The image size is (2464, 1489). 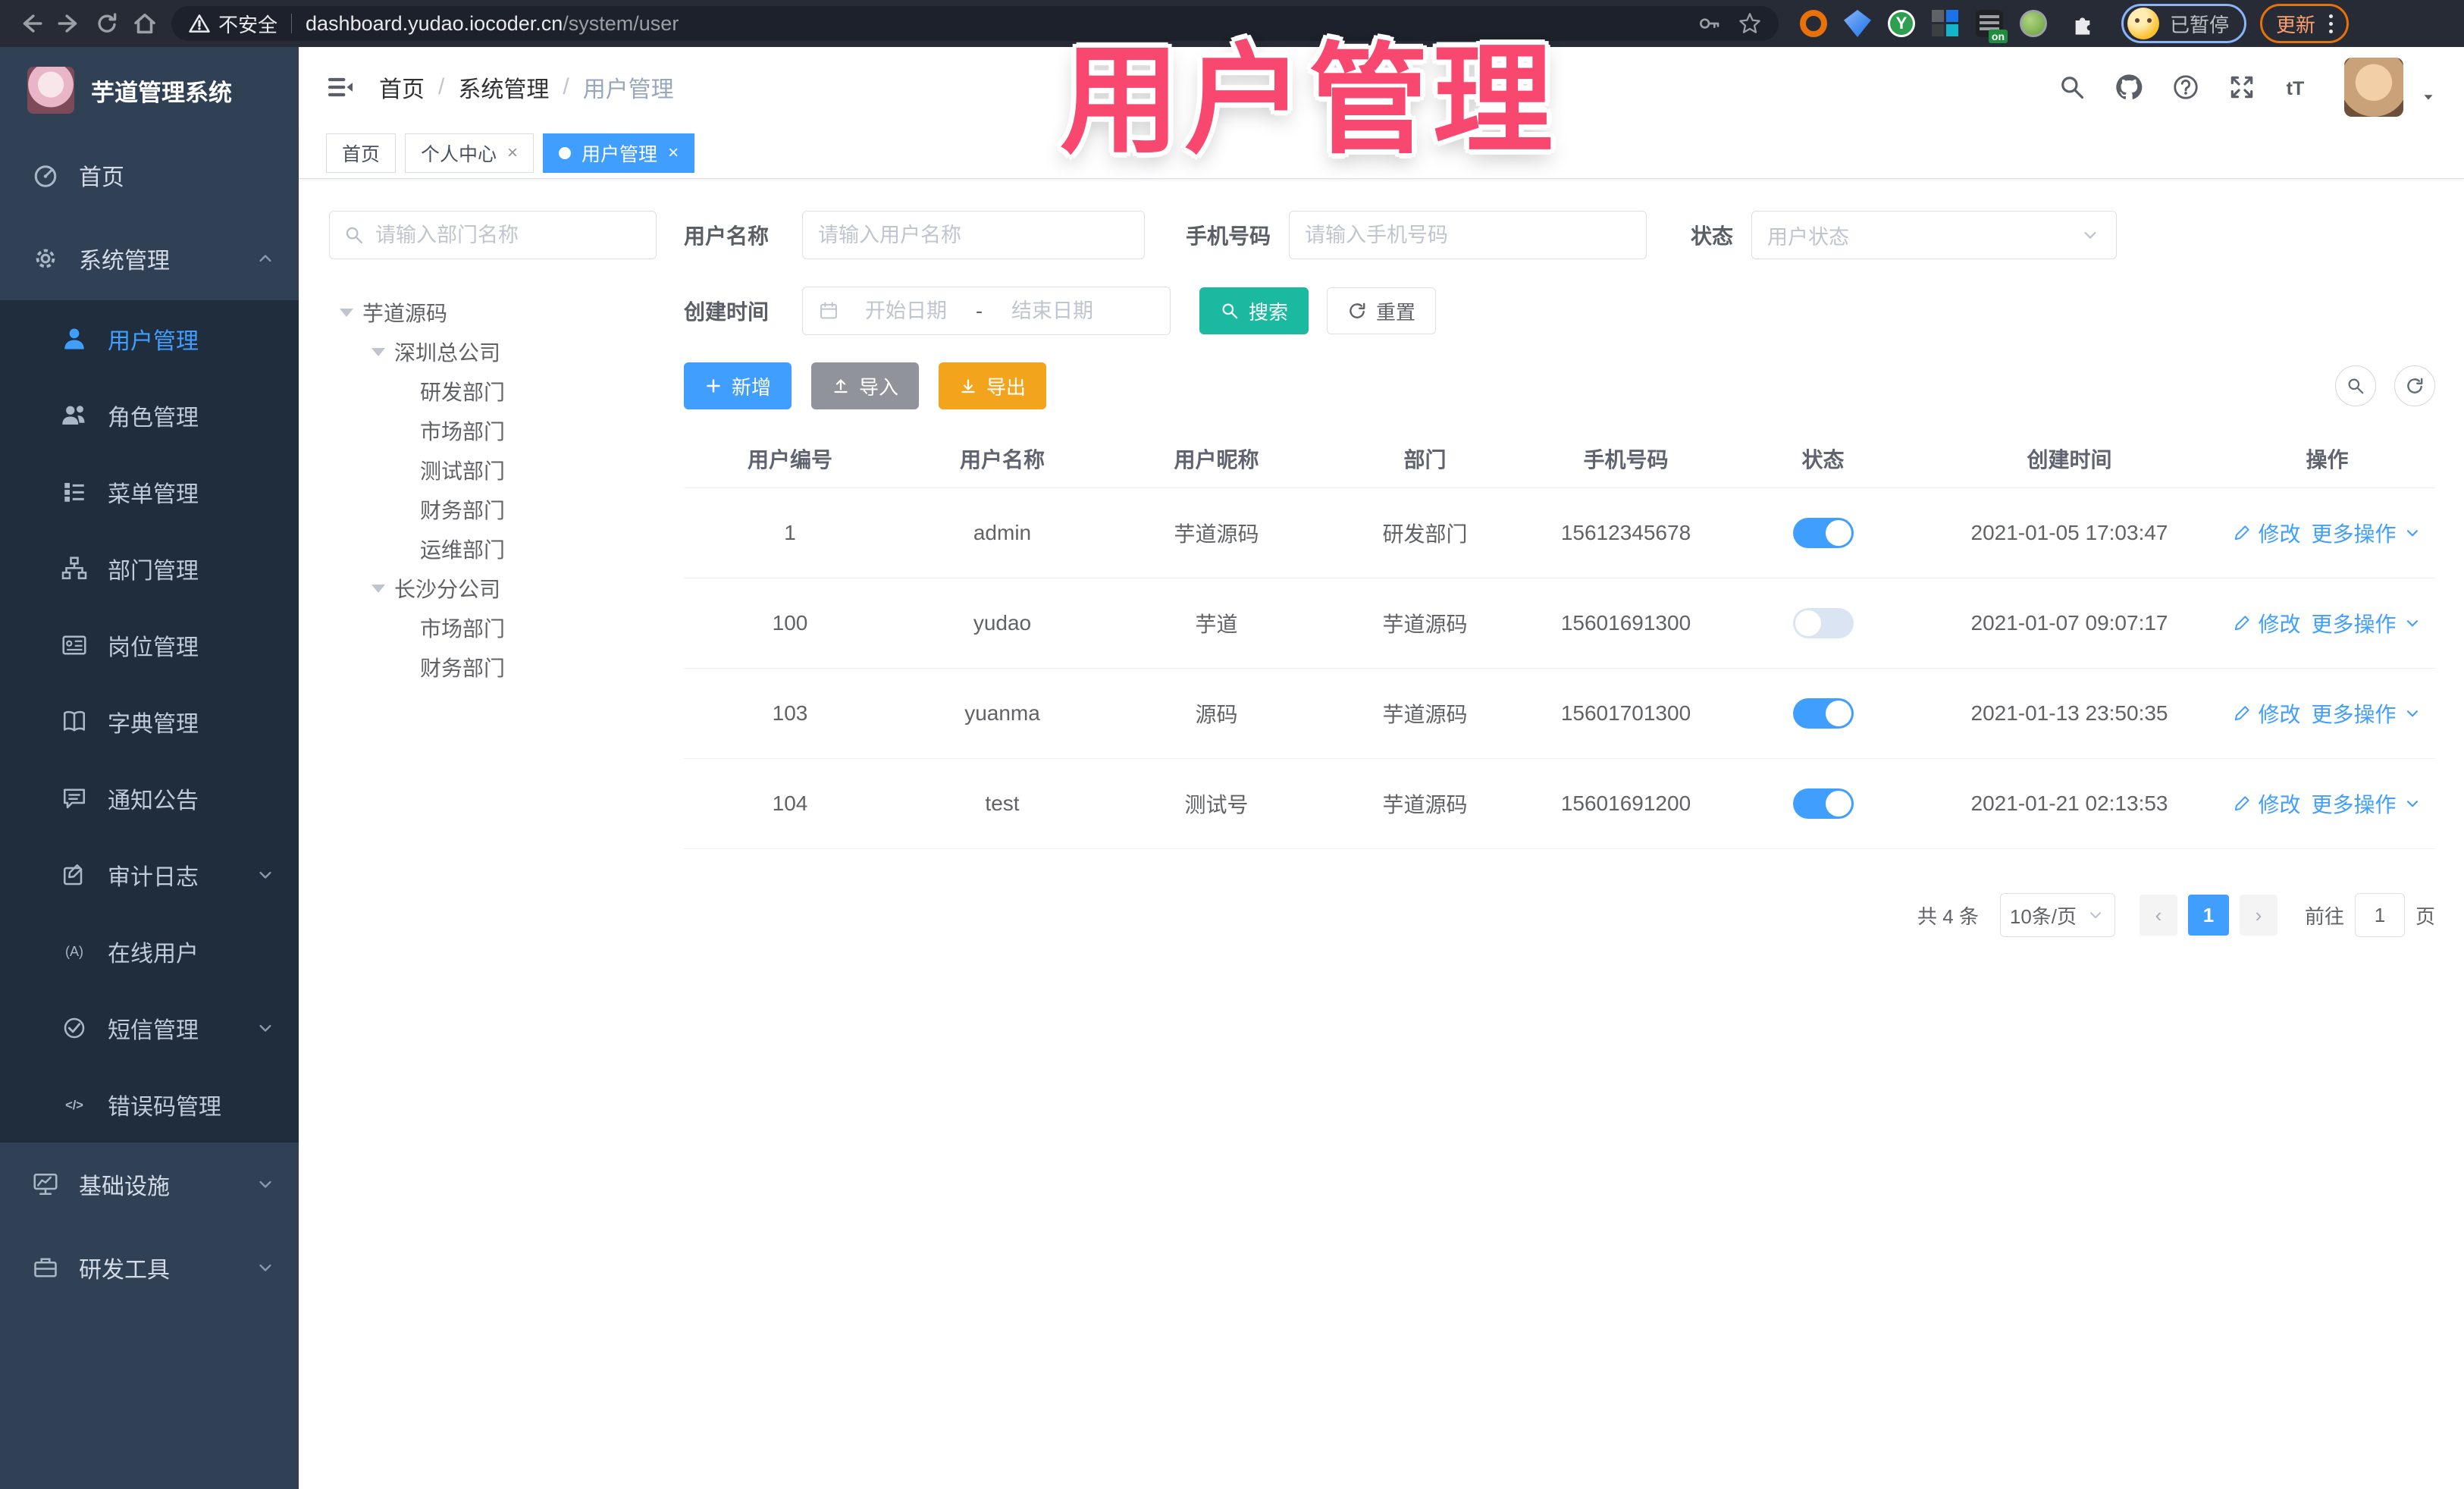 What do you see at coordinates (150, 874) in the screenshot?
I see `sidebar-item-audit-log: 审计日志` at bounding box center [150, 874].